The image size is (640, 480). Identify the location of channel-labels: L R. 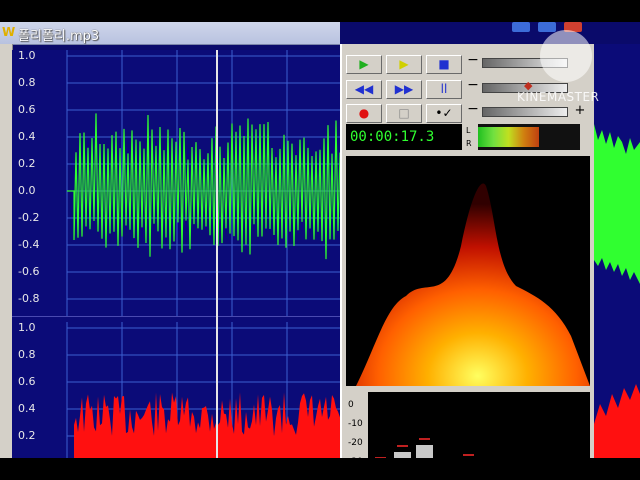
(471, 137).